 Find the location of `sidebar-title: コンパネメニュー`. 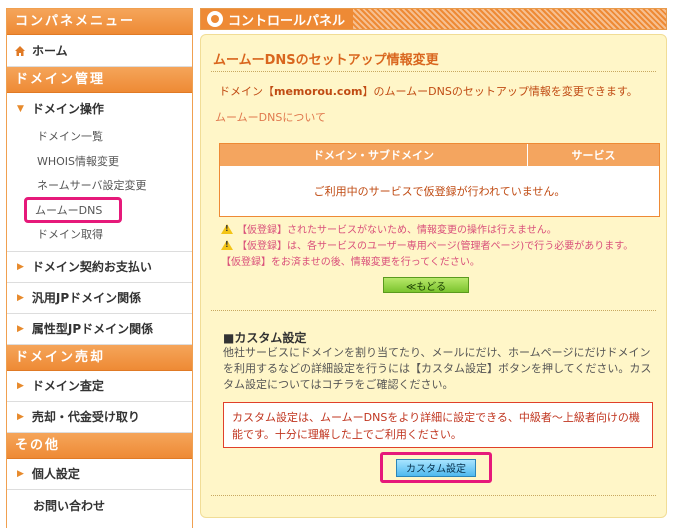

sidebar-title: コンパネメニュー is located at coordinates (99, 22).